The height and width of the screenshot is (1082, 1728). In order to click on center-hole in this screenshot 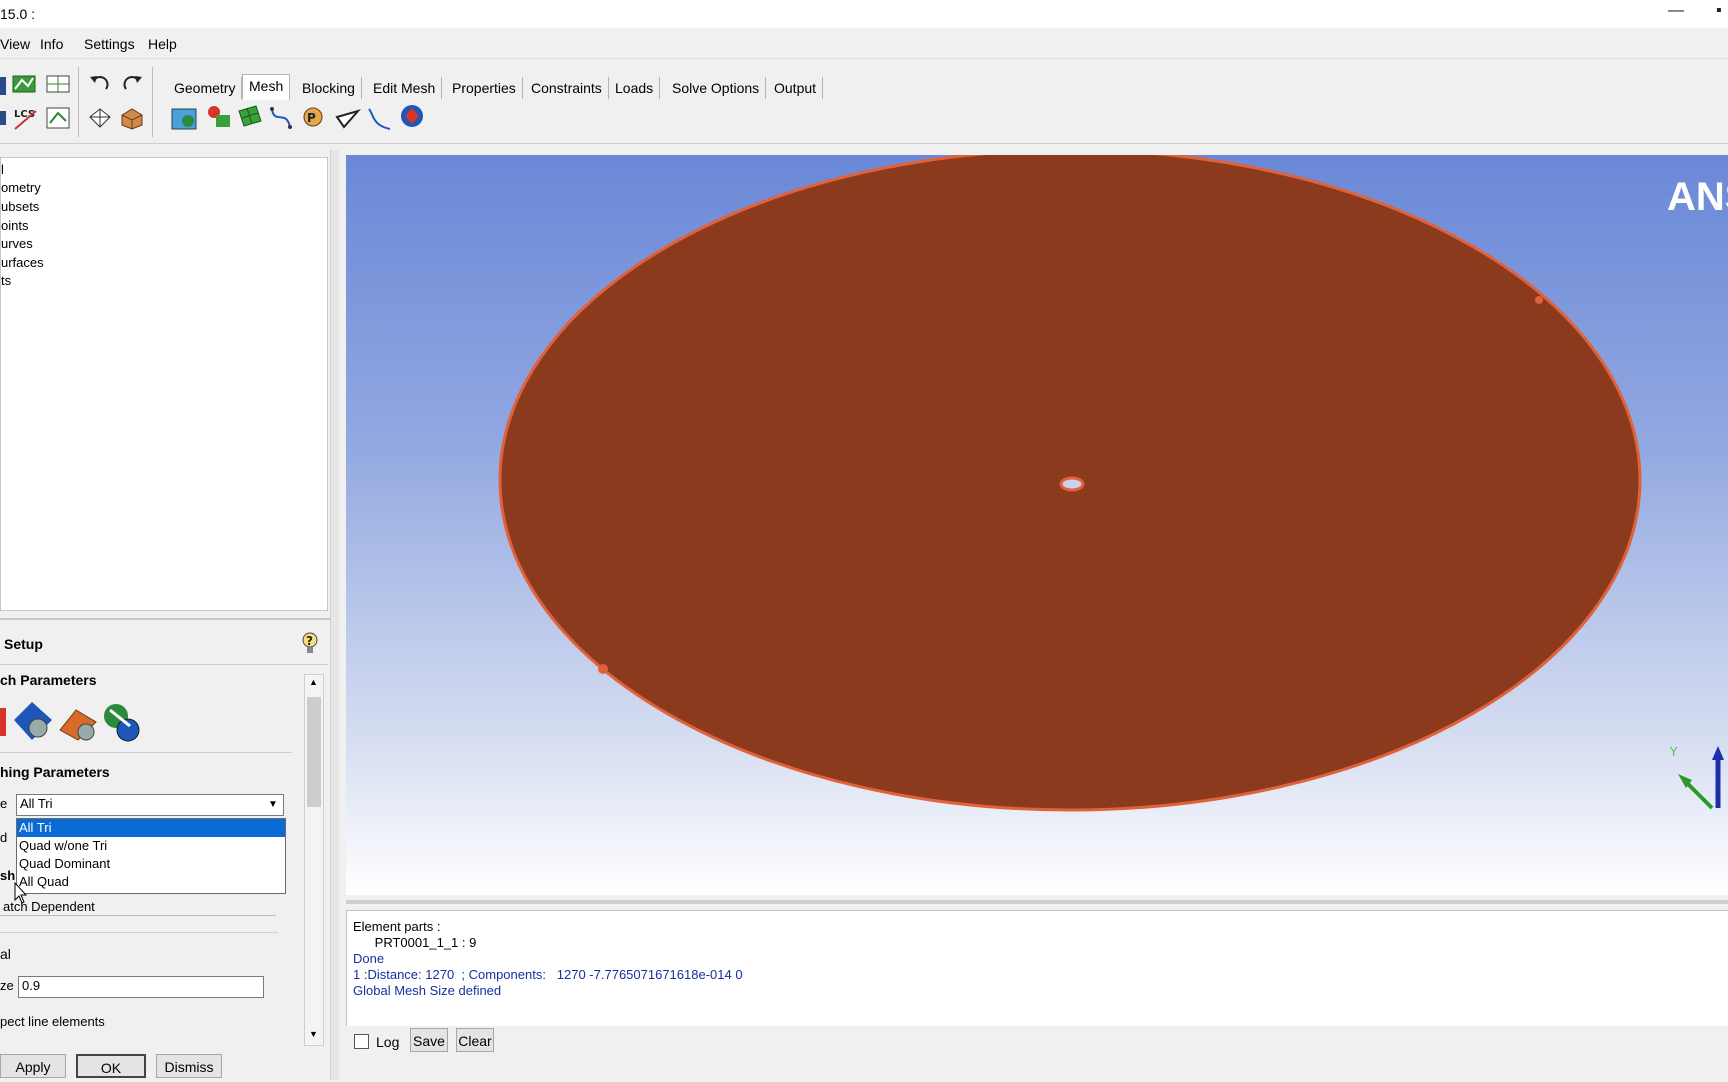, I will do `click(1072, 484)`.